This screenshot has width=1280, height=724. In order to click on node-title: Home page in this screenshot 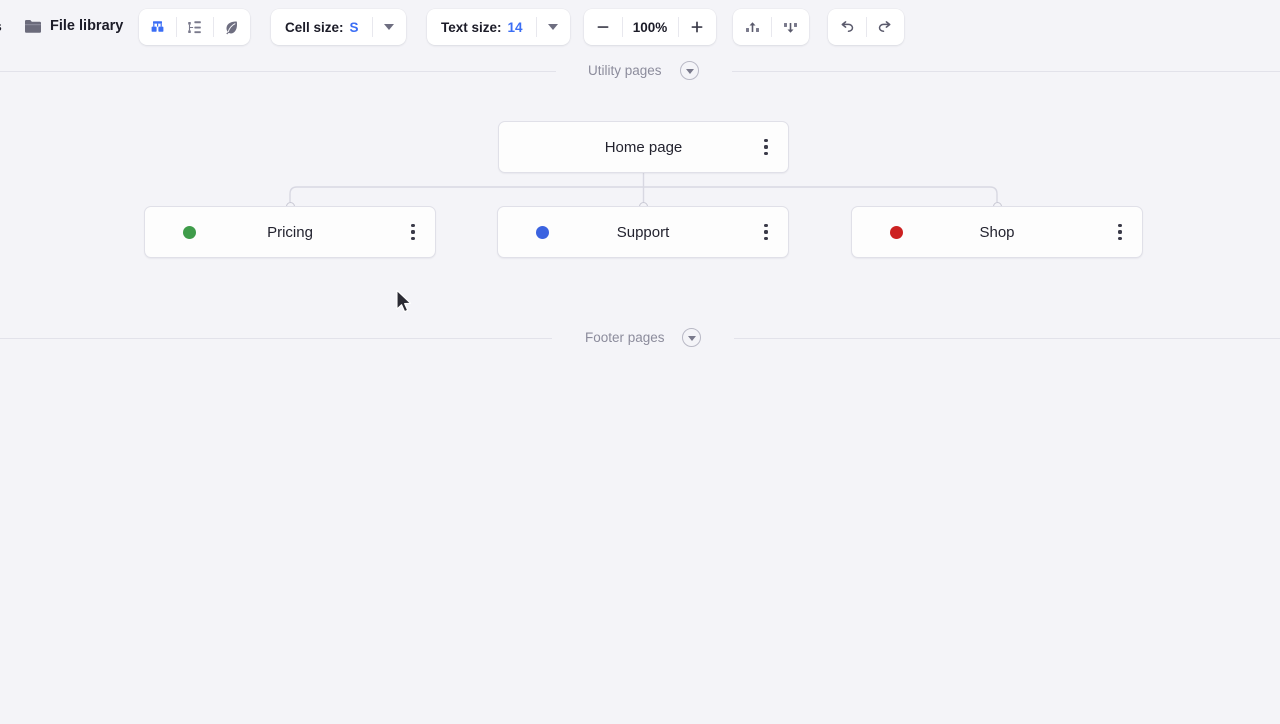, I will do `click(643, 147)`.